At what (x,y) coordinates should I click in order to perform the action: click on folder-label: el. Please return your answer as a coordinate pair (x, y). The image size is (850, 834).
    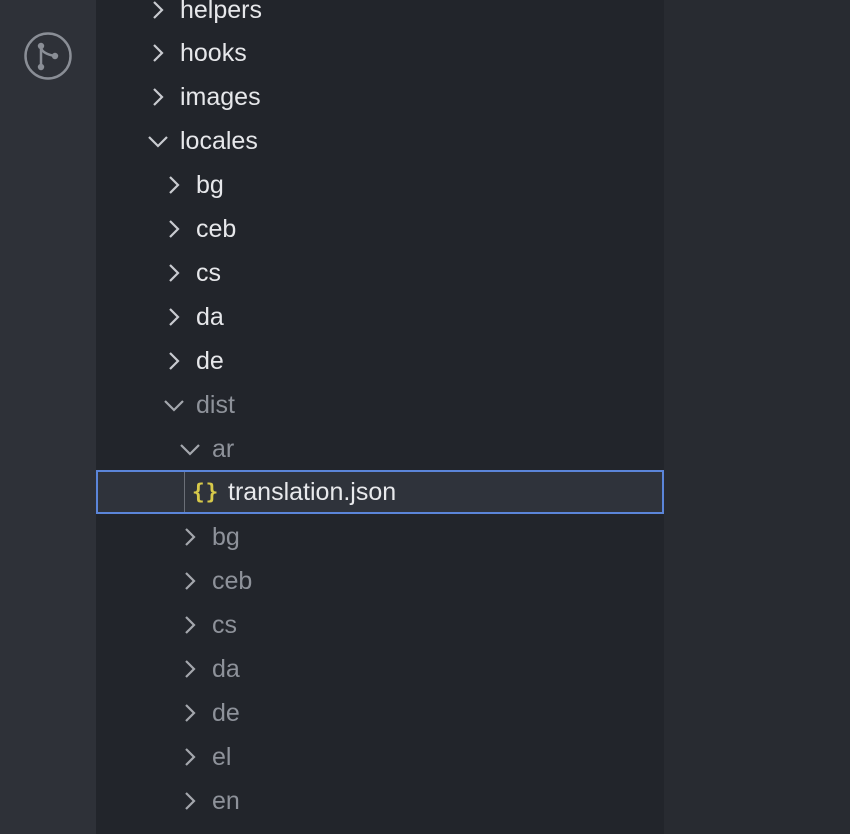
    Looking at the image, I should click on (222, 757).